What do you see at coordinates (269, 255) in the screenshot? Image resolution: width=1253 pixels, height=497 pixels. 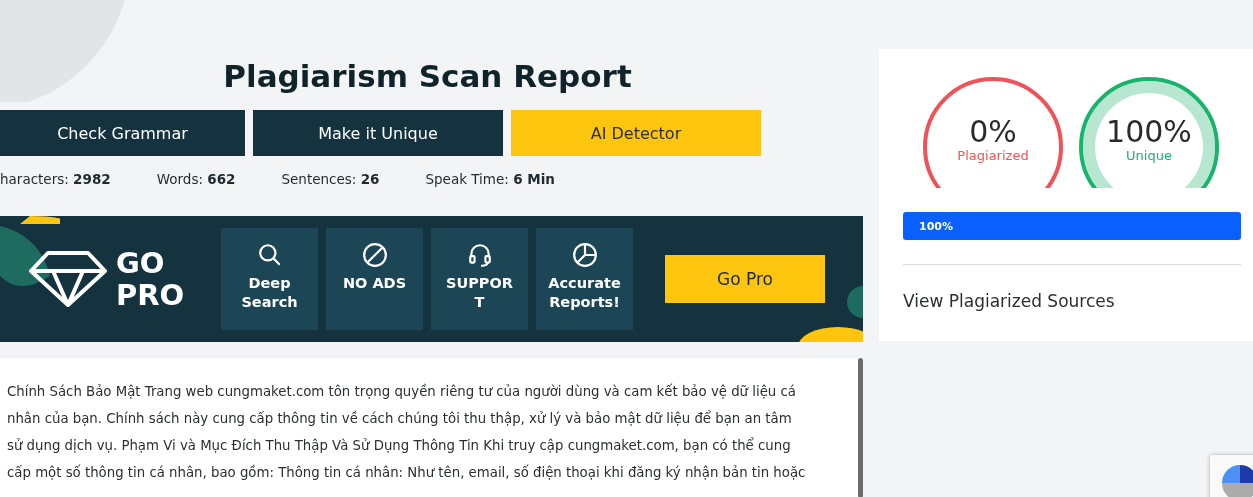 I see `search-icon` at bounding box center [269, 255].